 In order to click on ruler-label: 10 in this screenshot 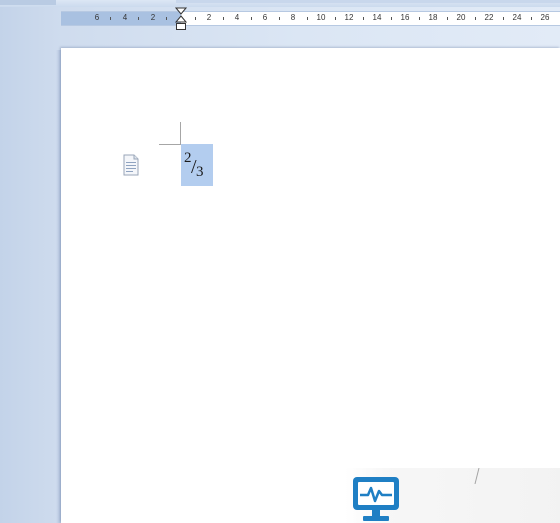, I will do `click(321, 17)`.